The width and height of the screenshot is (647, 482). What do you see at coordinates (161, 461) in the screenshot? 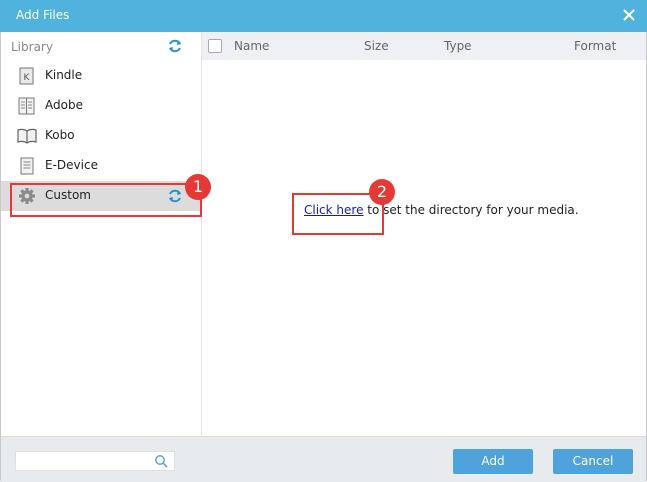
I see `search-icon` at bounding box center [161, 461].